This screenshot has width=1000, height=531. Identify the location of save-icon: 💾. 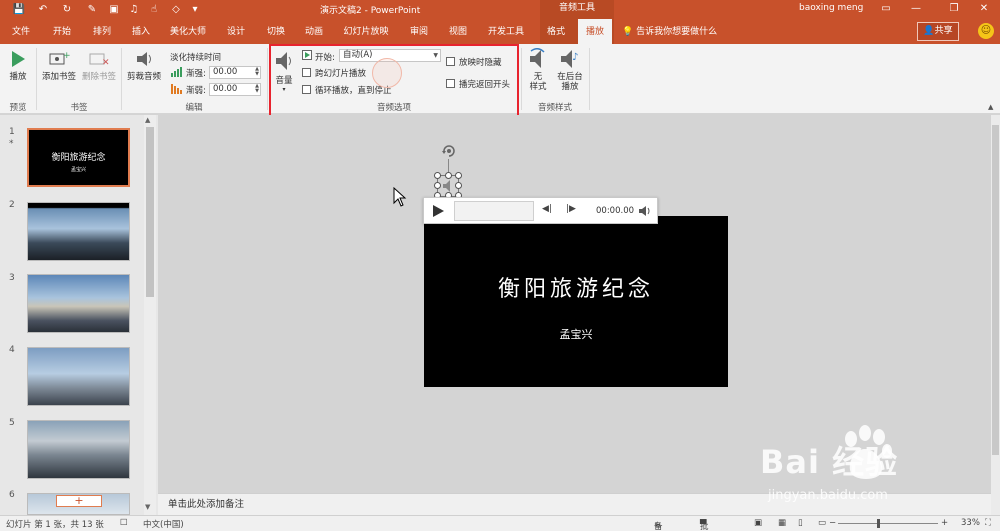
(19, 9).